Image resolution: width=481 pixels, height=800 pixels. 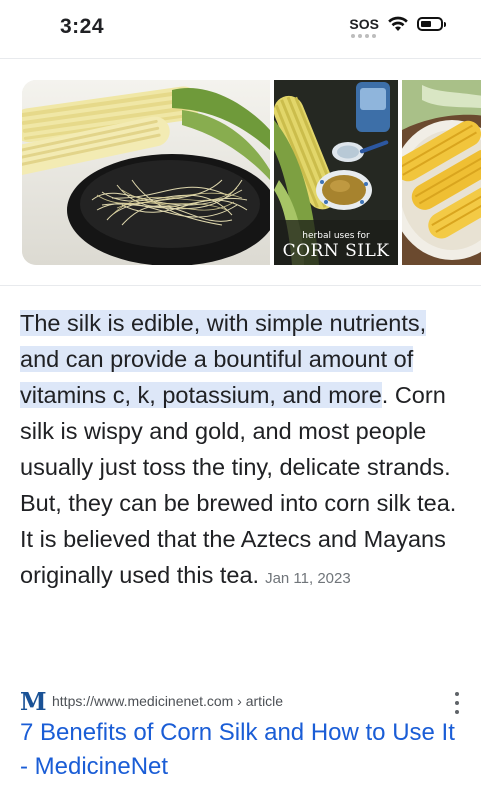 What do you see at coordinates (308, 578) in the screenshot?
I see `snippet-date: Jan 11, 2023` at bounding box center [308, 578].